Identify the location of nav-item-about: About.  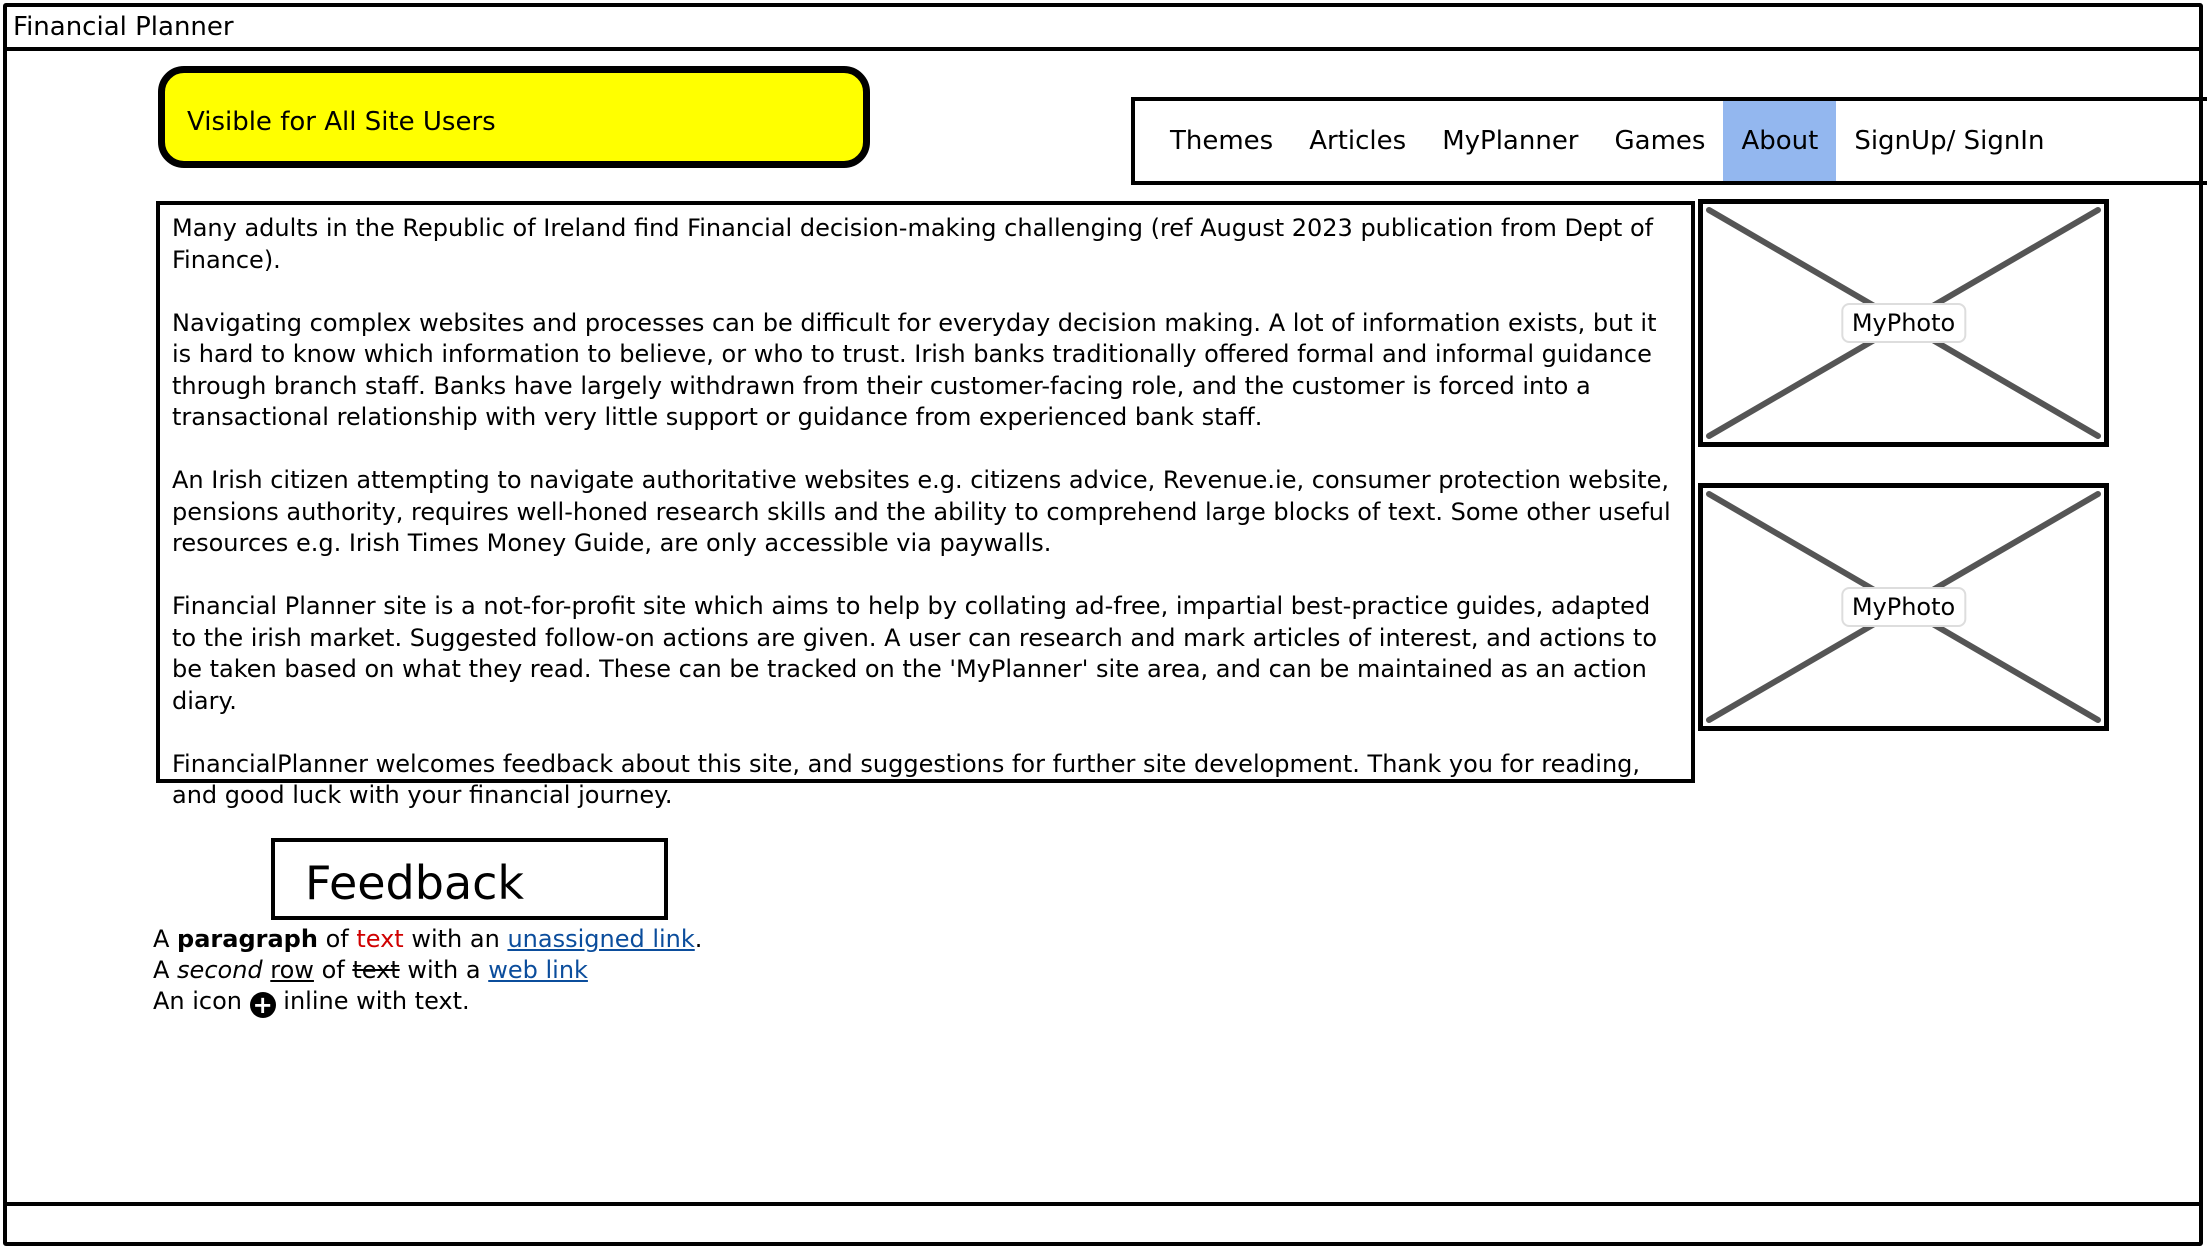
(1780, 141).